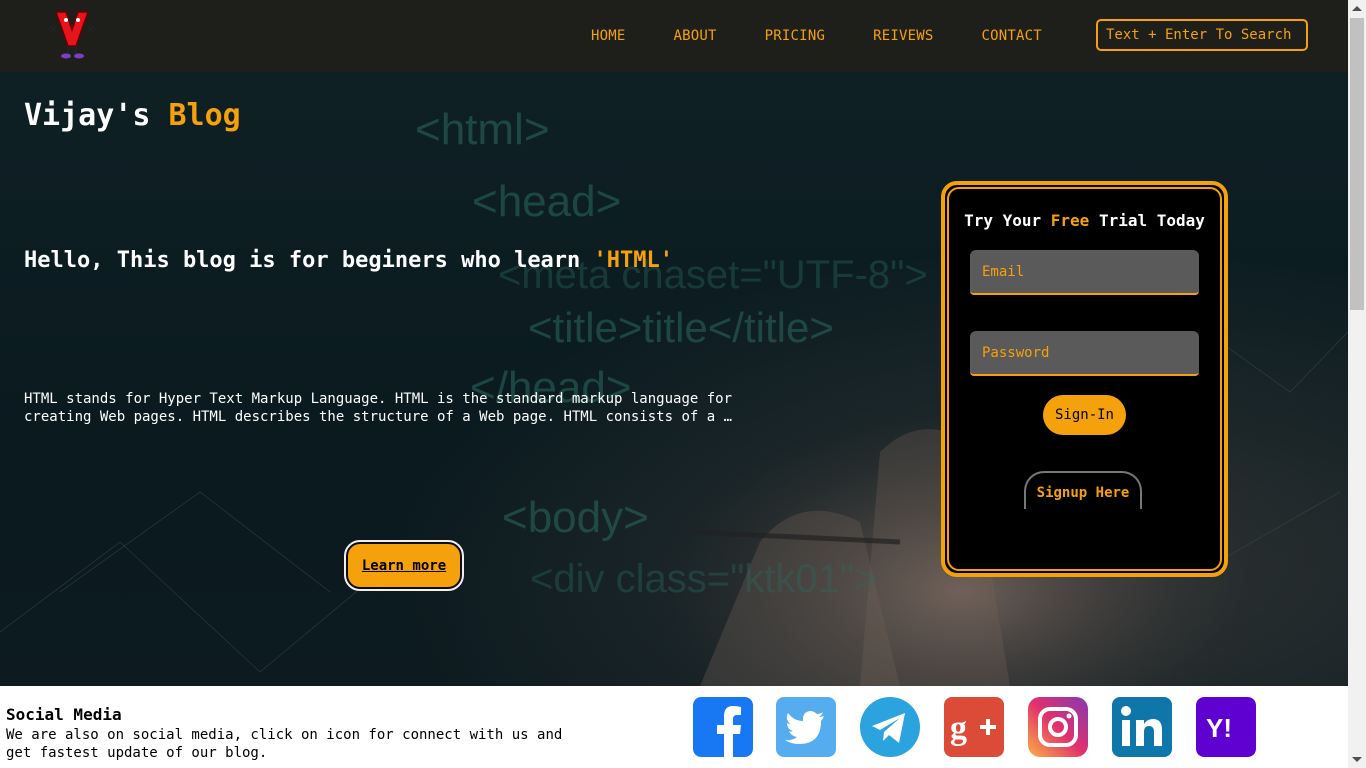  What do you see at coordinates (1084, 415) in the screenshot?
I see `sign-in-button: Sign-In` at bounding box center [1084, 415].